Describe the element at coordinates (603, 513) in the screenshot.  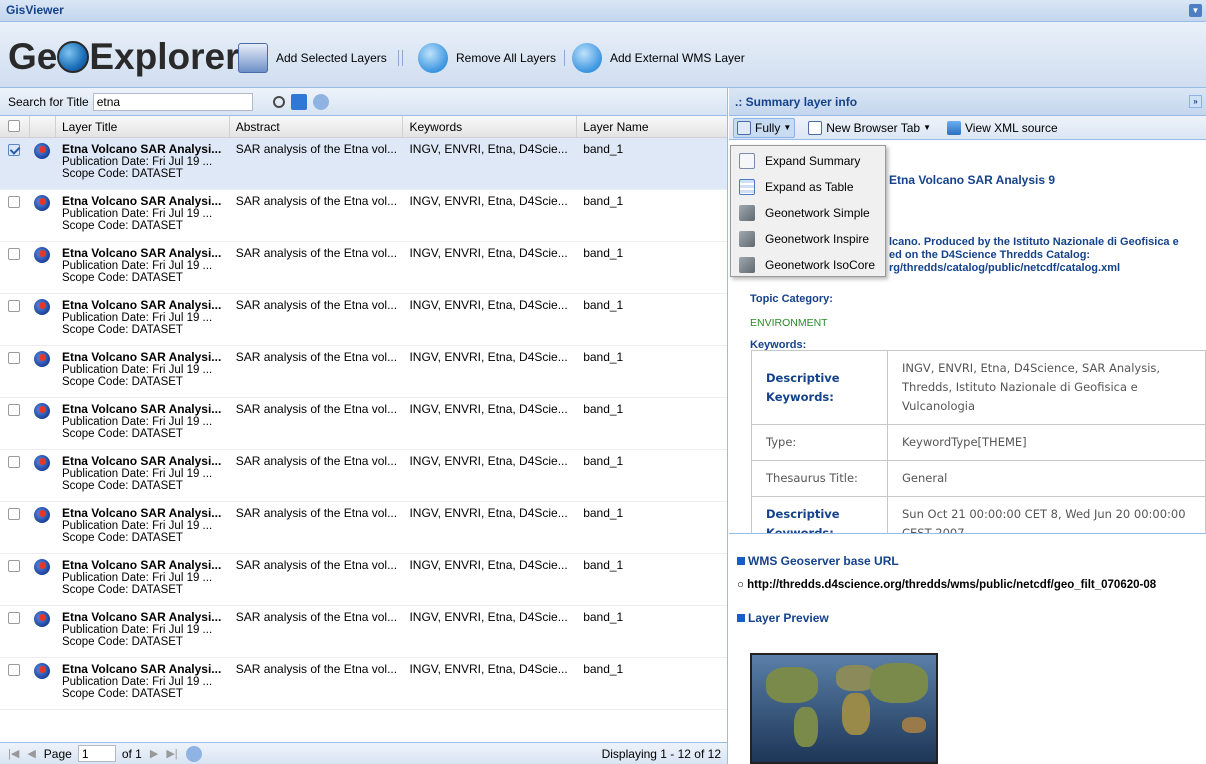
I see `layer-name-cell: band_1` at that location.